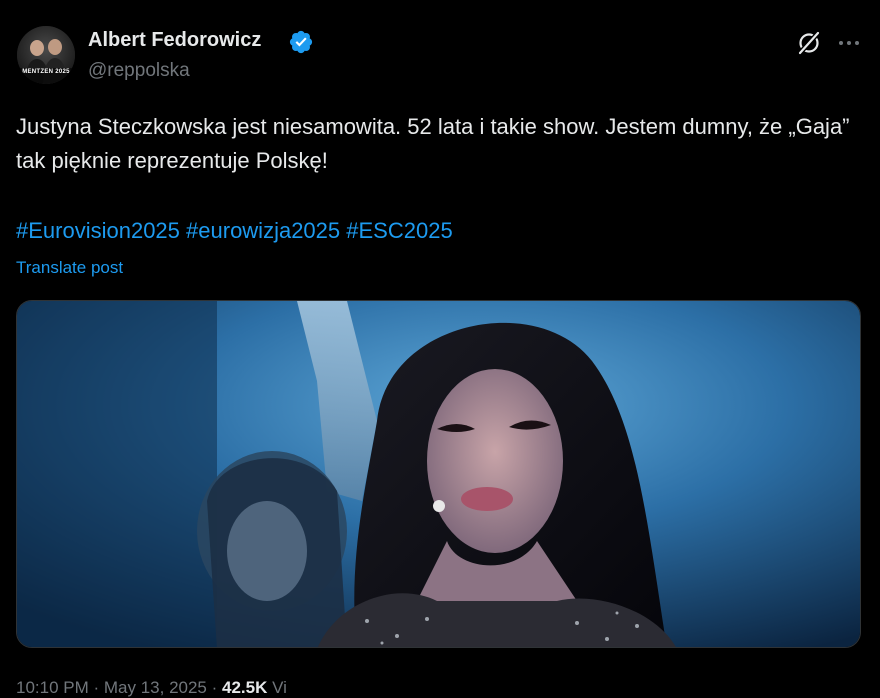 Image resolution: width=880 pixels, height=698 pixels. I want to click on post-meta: 10:10 PM · May 13, 2025 · 42.5K Vi, so click(151, 688).